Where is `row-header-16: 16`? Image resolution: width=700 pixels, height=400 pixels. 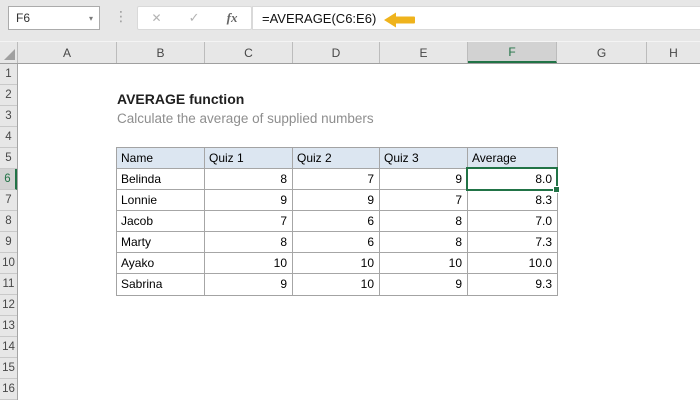 row-header-16: 16 is located at coordinates (8, 389).